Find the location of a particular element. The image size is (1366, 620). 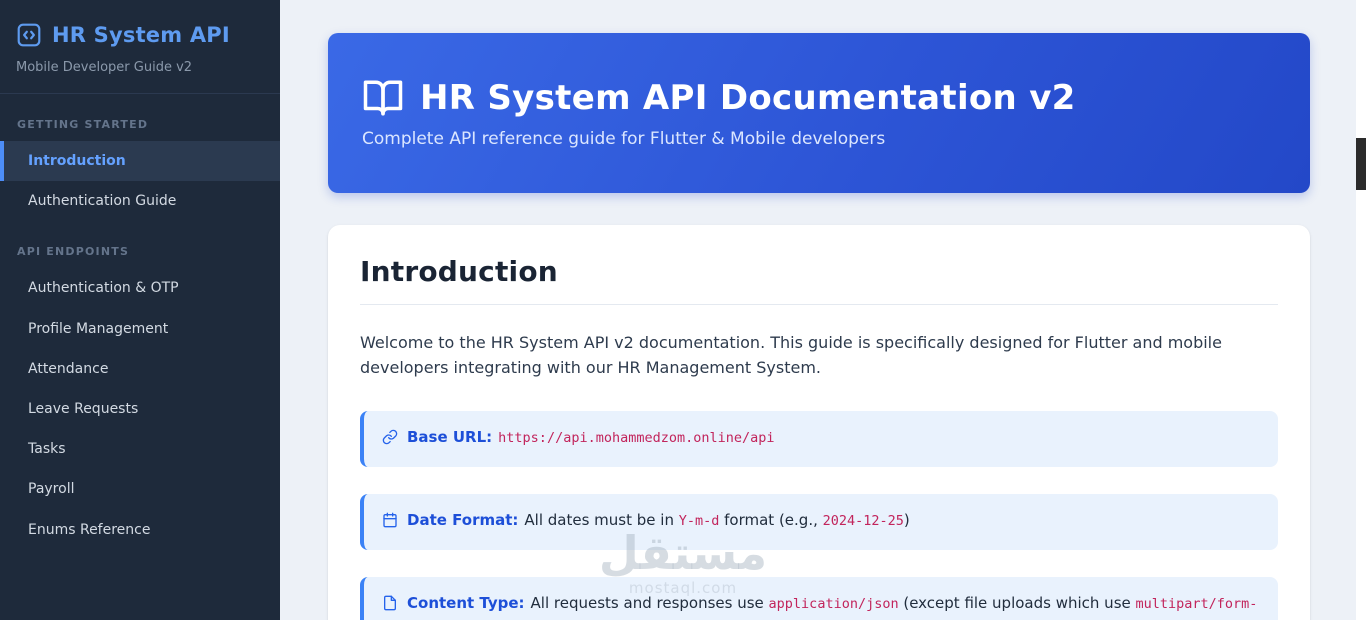

calendar-icon is located at coordinates (390, 523).